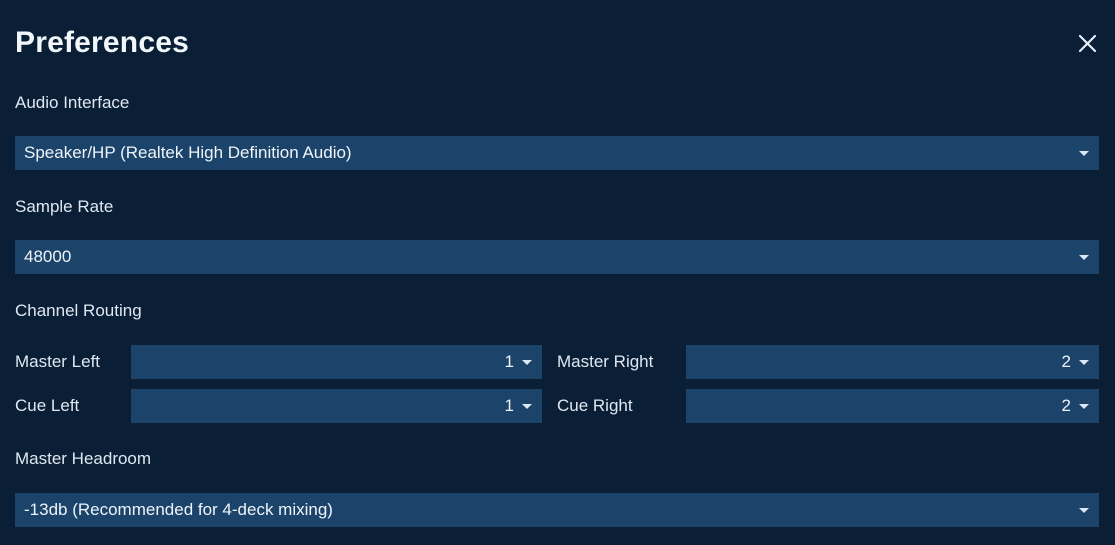  I want to click on dialog-titlebar: Preferences, so click(557, 40).